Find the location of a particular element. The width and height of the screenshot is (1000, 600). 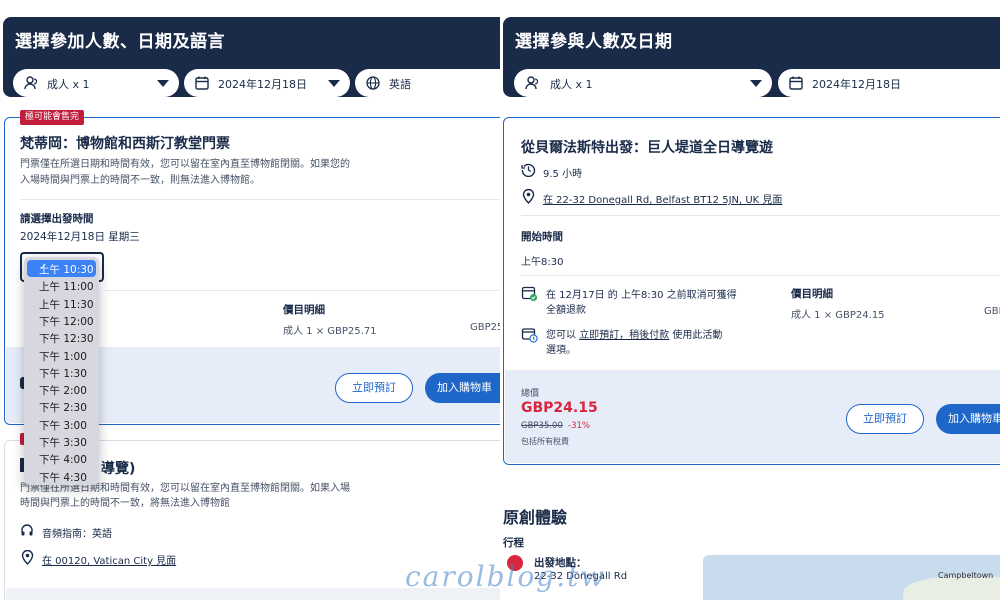

time-option: 下午 2:30 is located at coordinates (61, 406).